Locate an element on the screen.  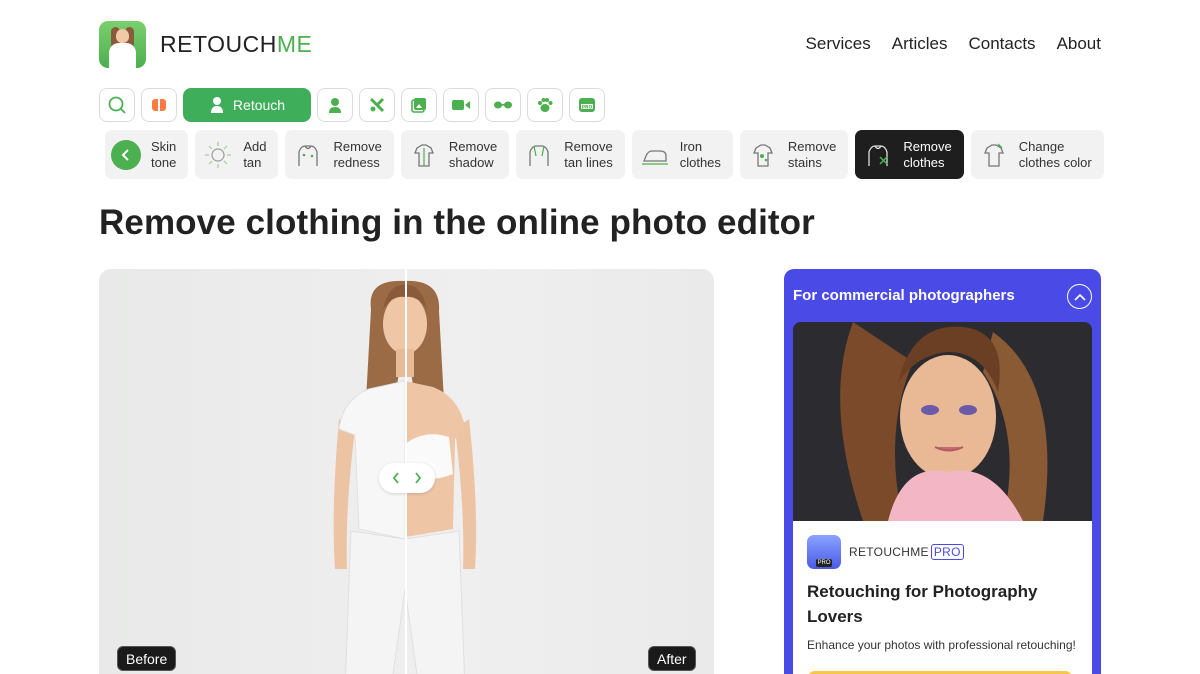
category-video-button is located at coordinates (461, 105).